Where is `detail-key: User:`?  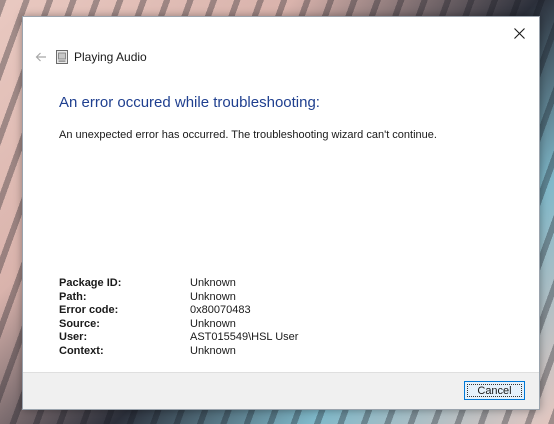 detail-key: User: is located at coordinates (73, 337).